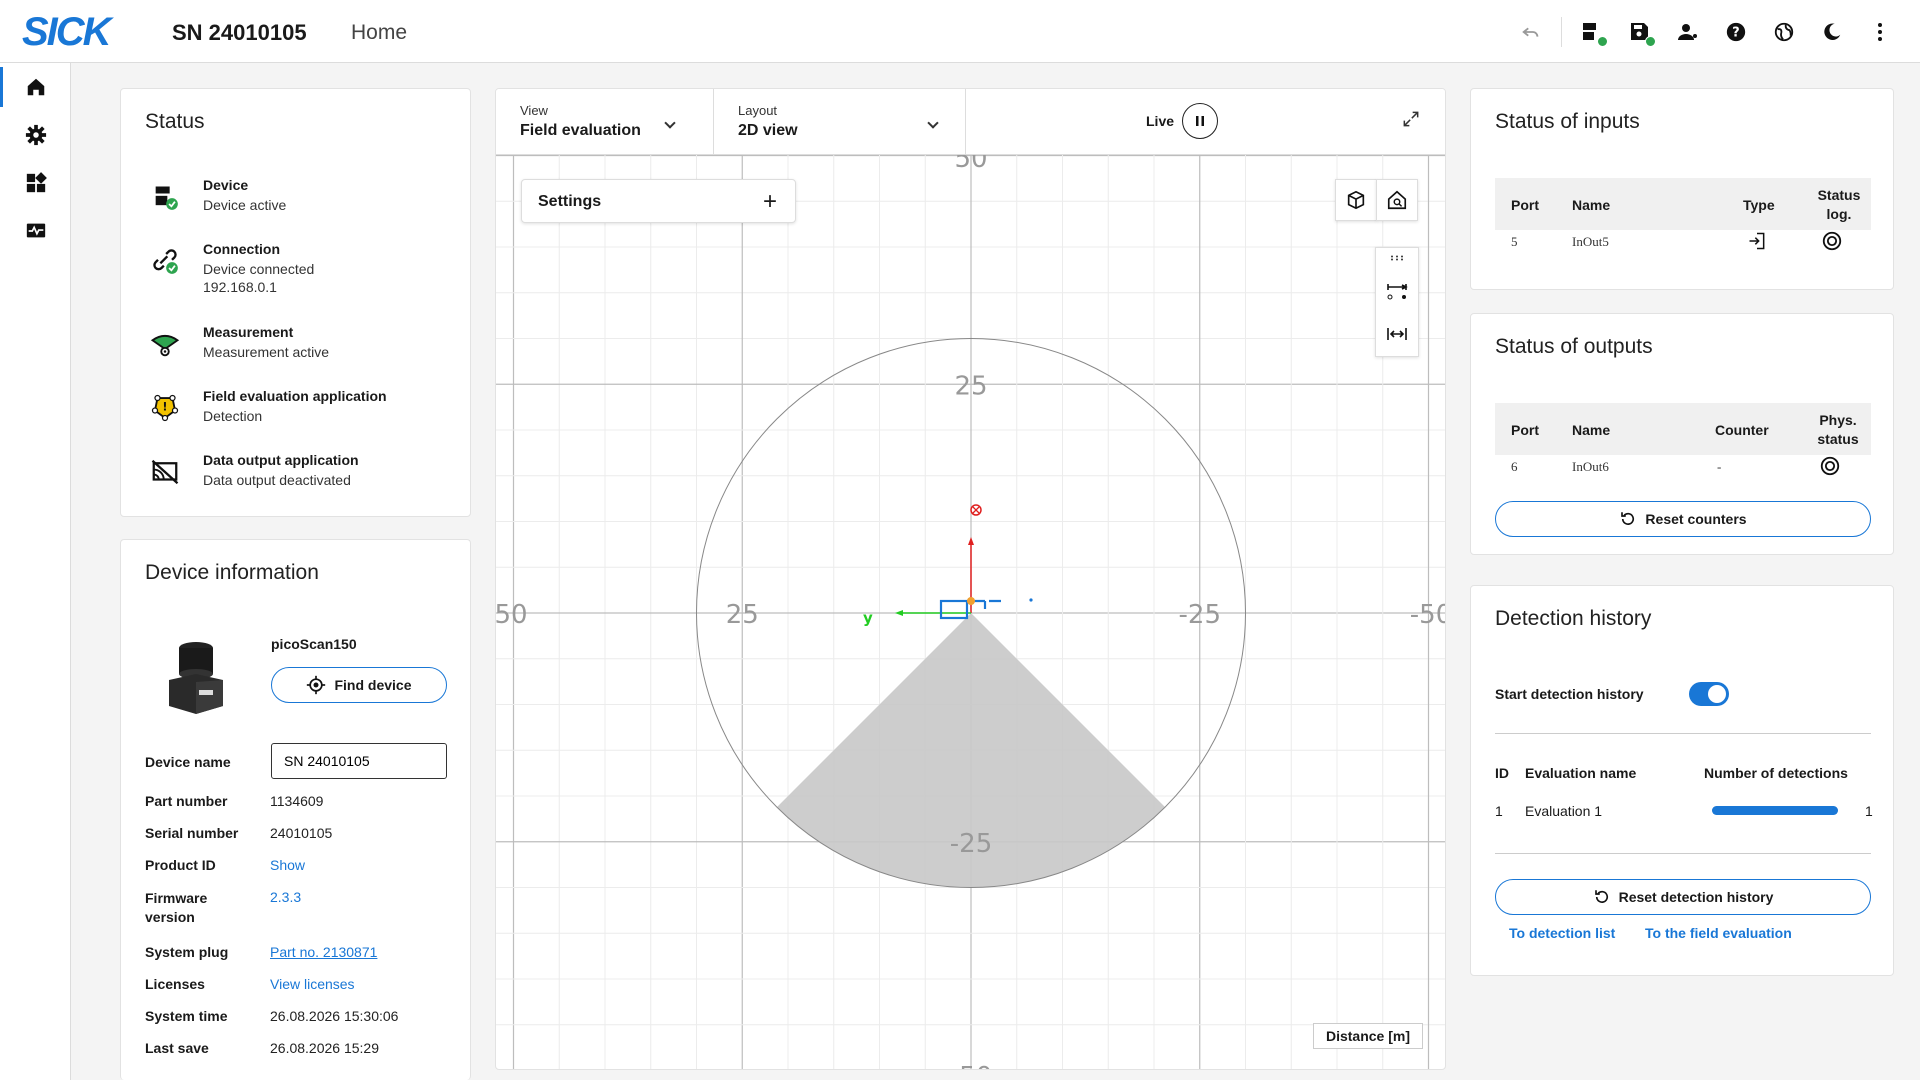 Image resolution: width=1920 pixels, height=1080 pixels. I want to click on field-evaluation-icon: !, so click(165, 408).